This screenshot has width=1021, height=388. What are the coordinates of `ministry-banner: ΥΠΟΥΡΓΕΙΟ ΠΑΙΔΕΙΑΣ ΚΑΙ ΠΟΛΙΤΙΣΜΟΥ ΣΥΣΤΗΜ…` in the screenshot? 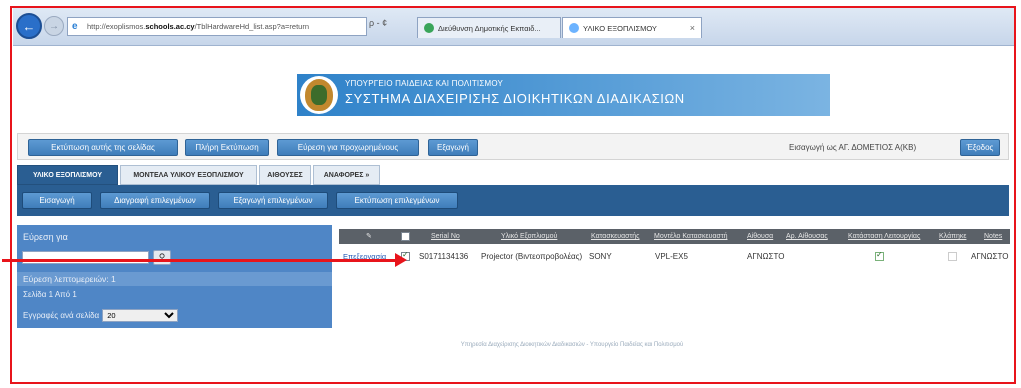 It's located at (563, 95).